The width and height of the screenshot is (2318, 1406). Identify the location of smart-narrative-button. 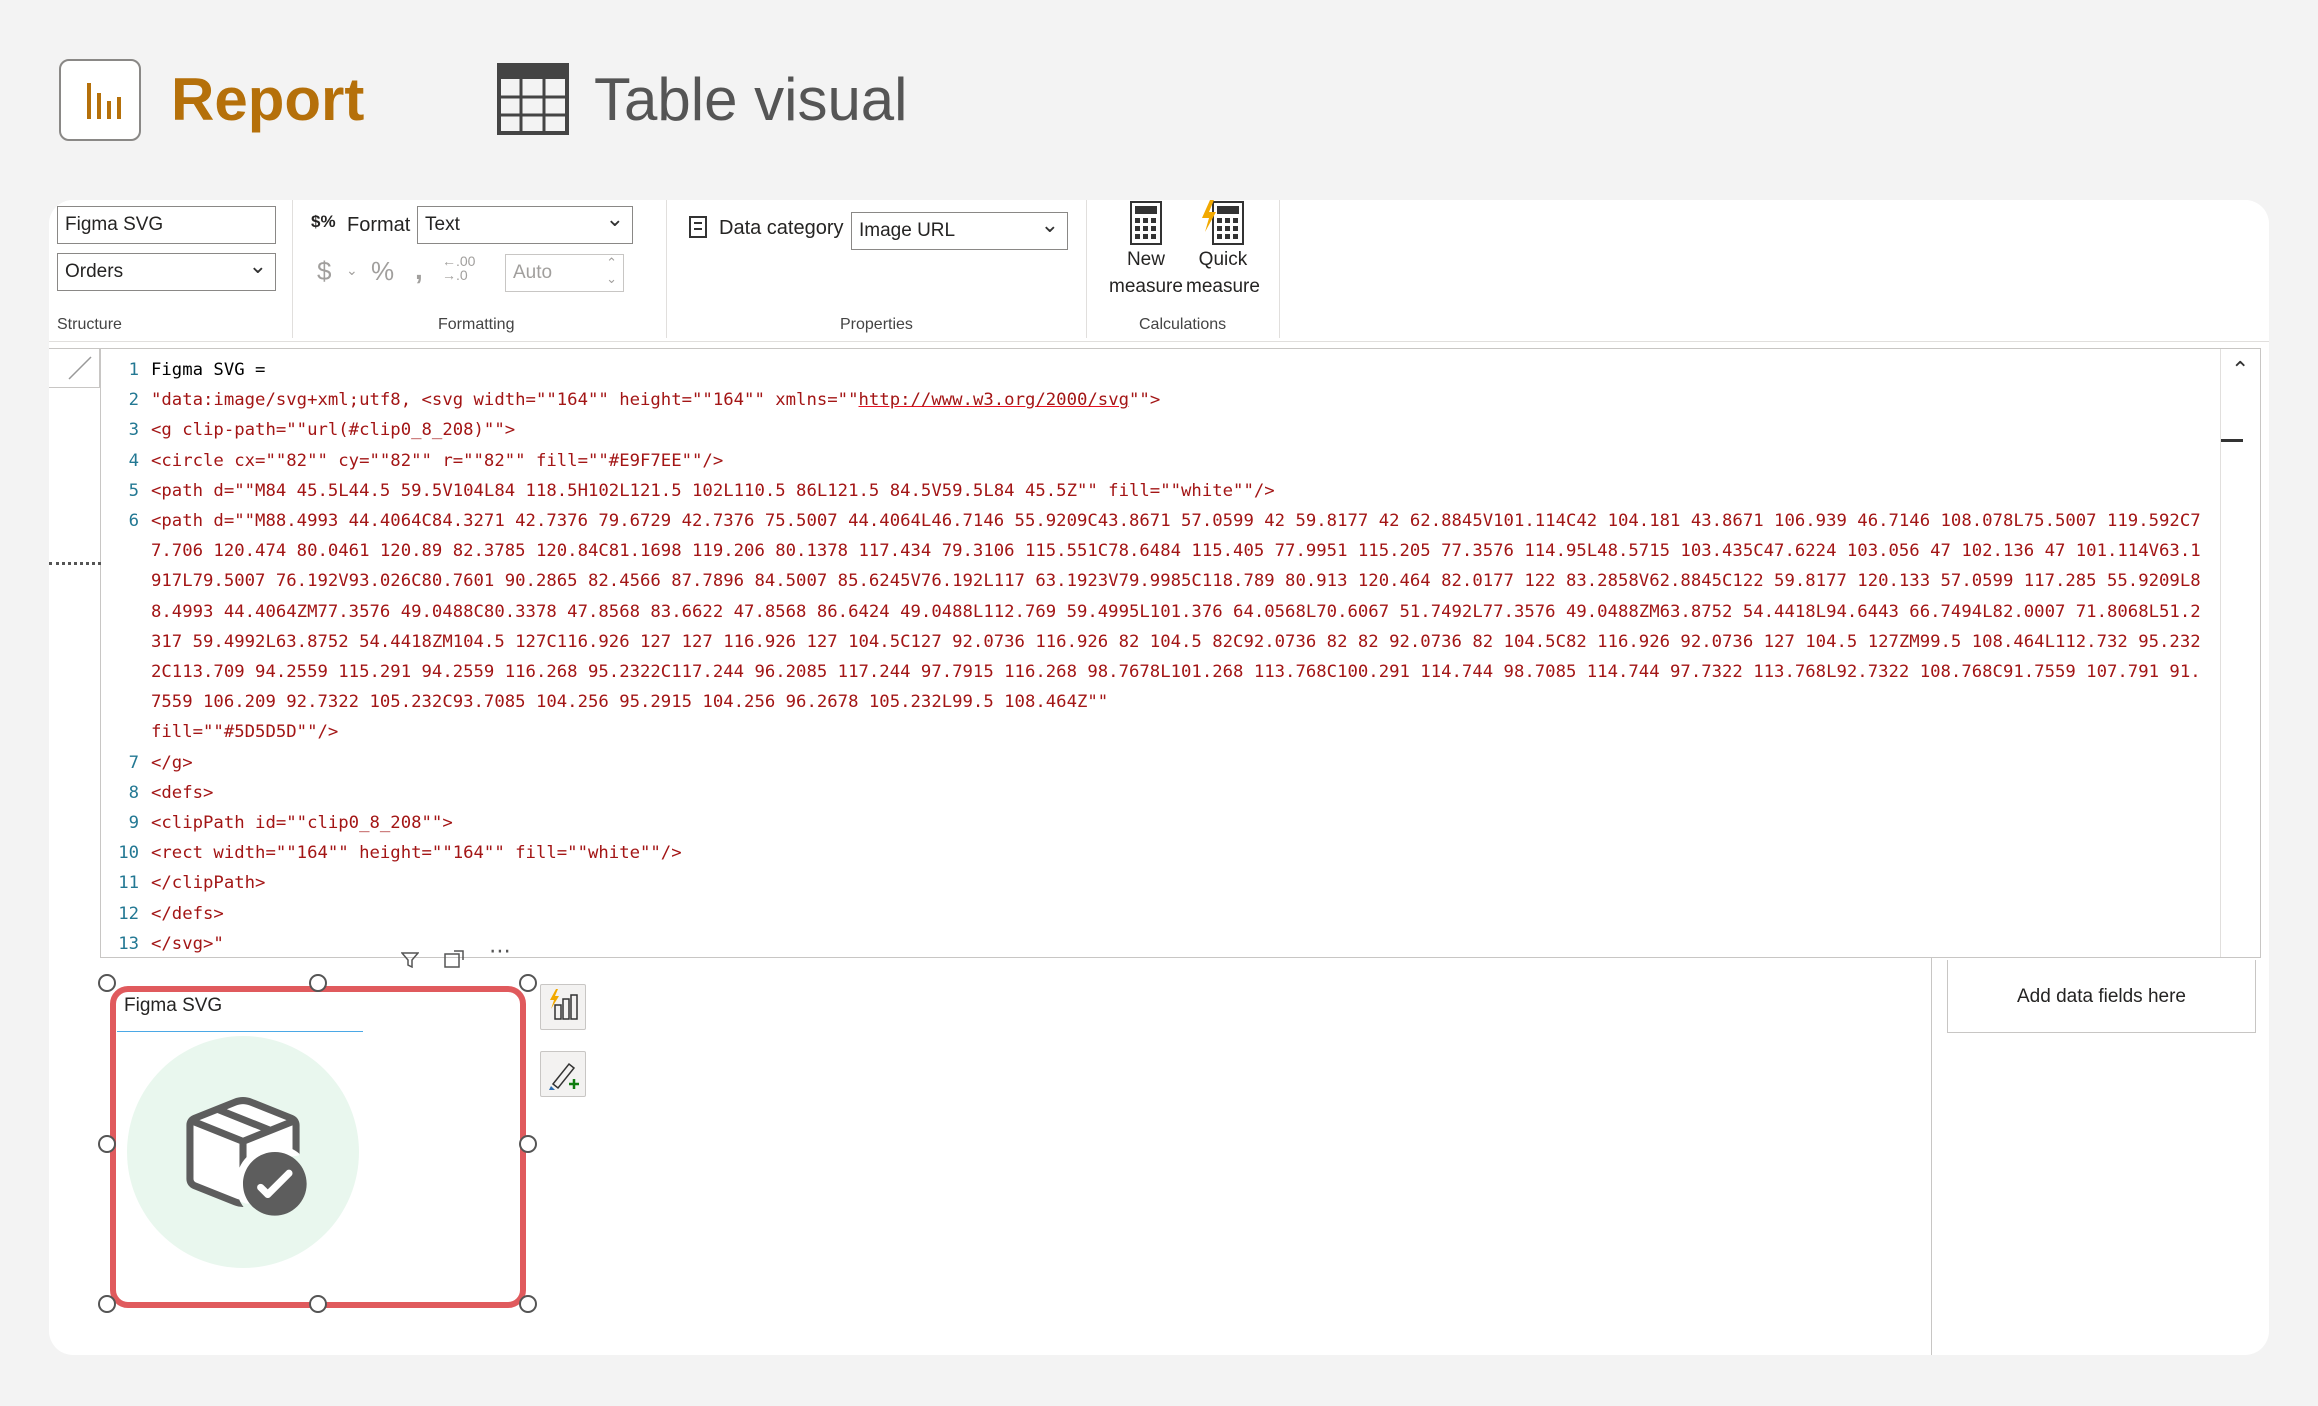
(563, 1007).